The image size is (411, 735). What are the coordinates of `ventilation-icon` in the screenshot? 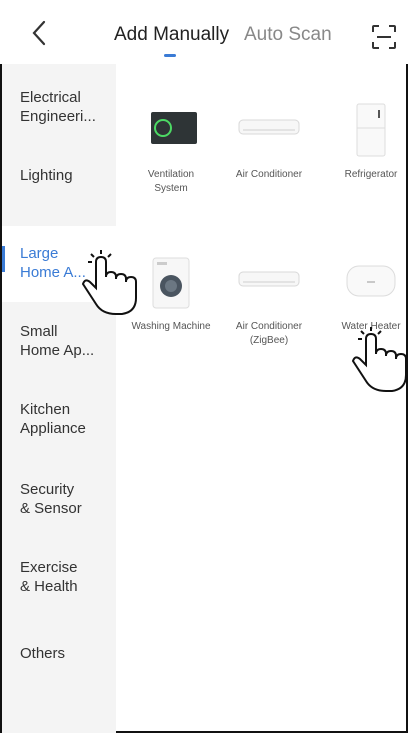 It's located at (174, 128).